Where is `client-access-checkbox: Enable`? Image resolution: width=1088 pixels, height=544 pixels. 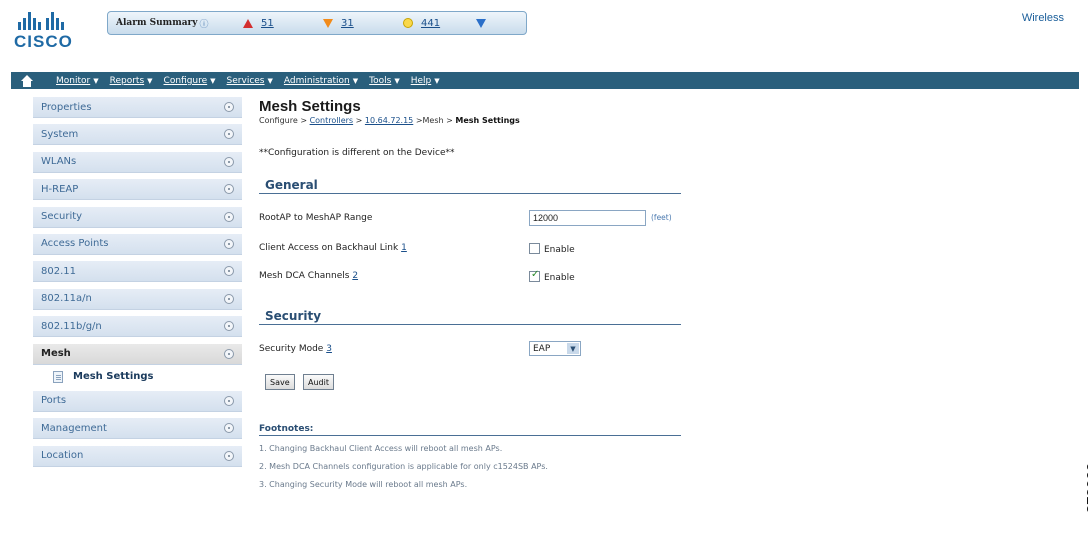
client-access-checkbox: Enable is located at coordinates (552, 248).